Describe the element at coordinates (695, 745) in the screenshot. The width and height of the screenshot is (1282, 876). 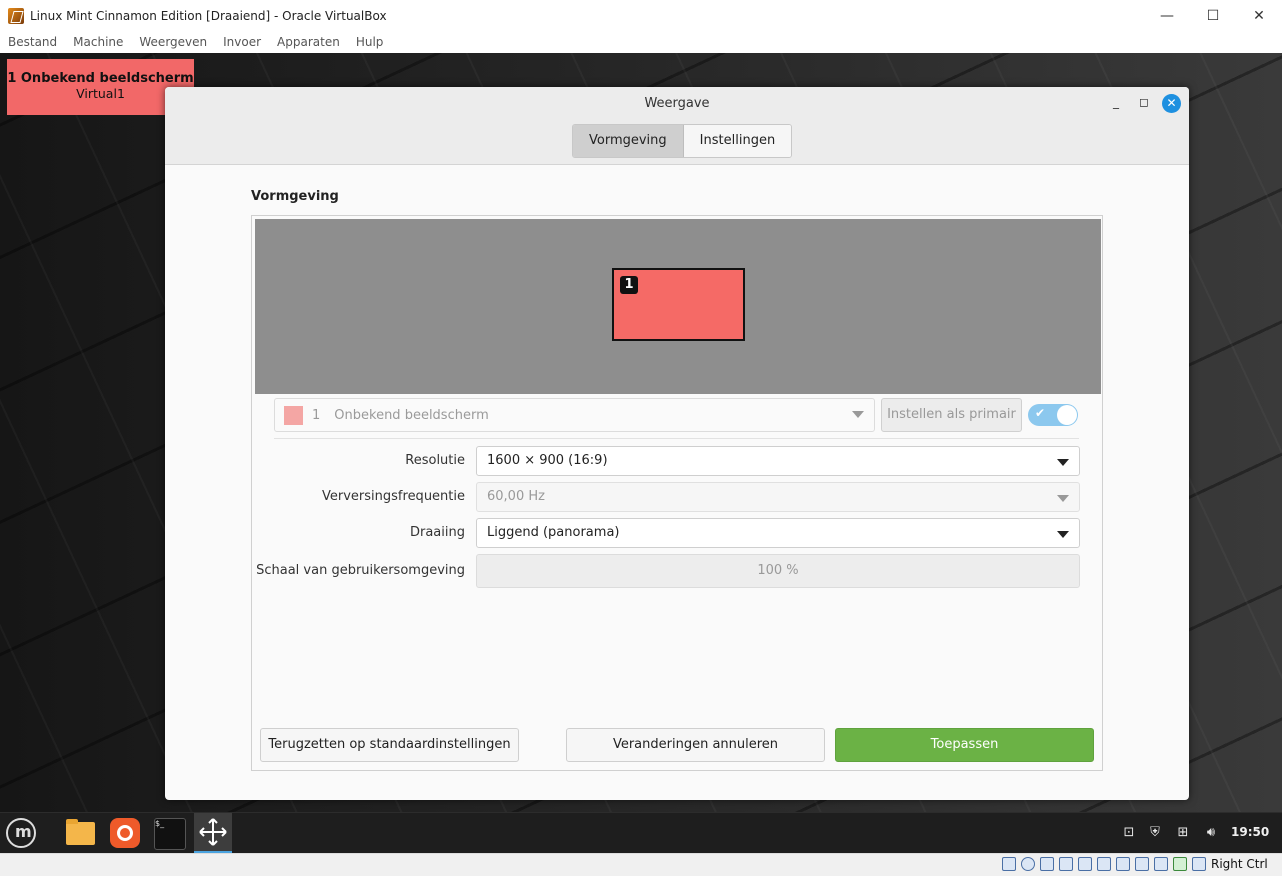
I see `cancel-changes-button: Veranderingen annuleren` at that location.